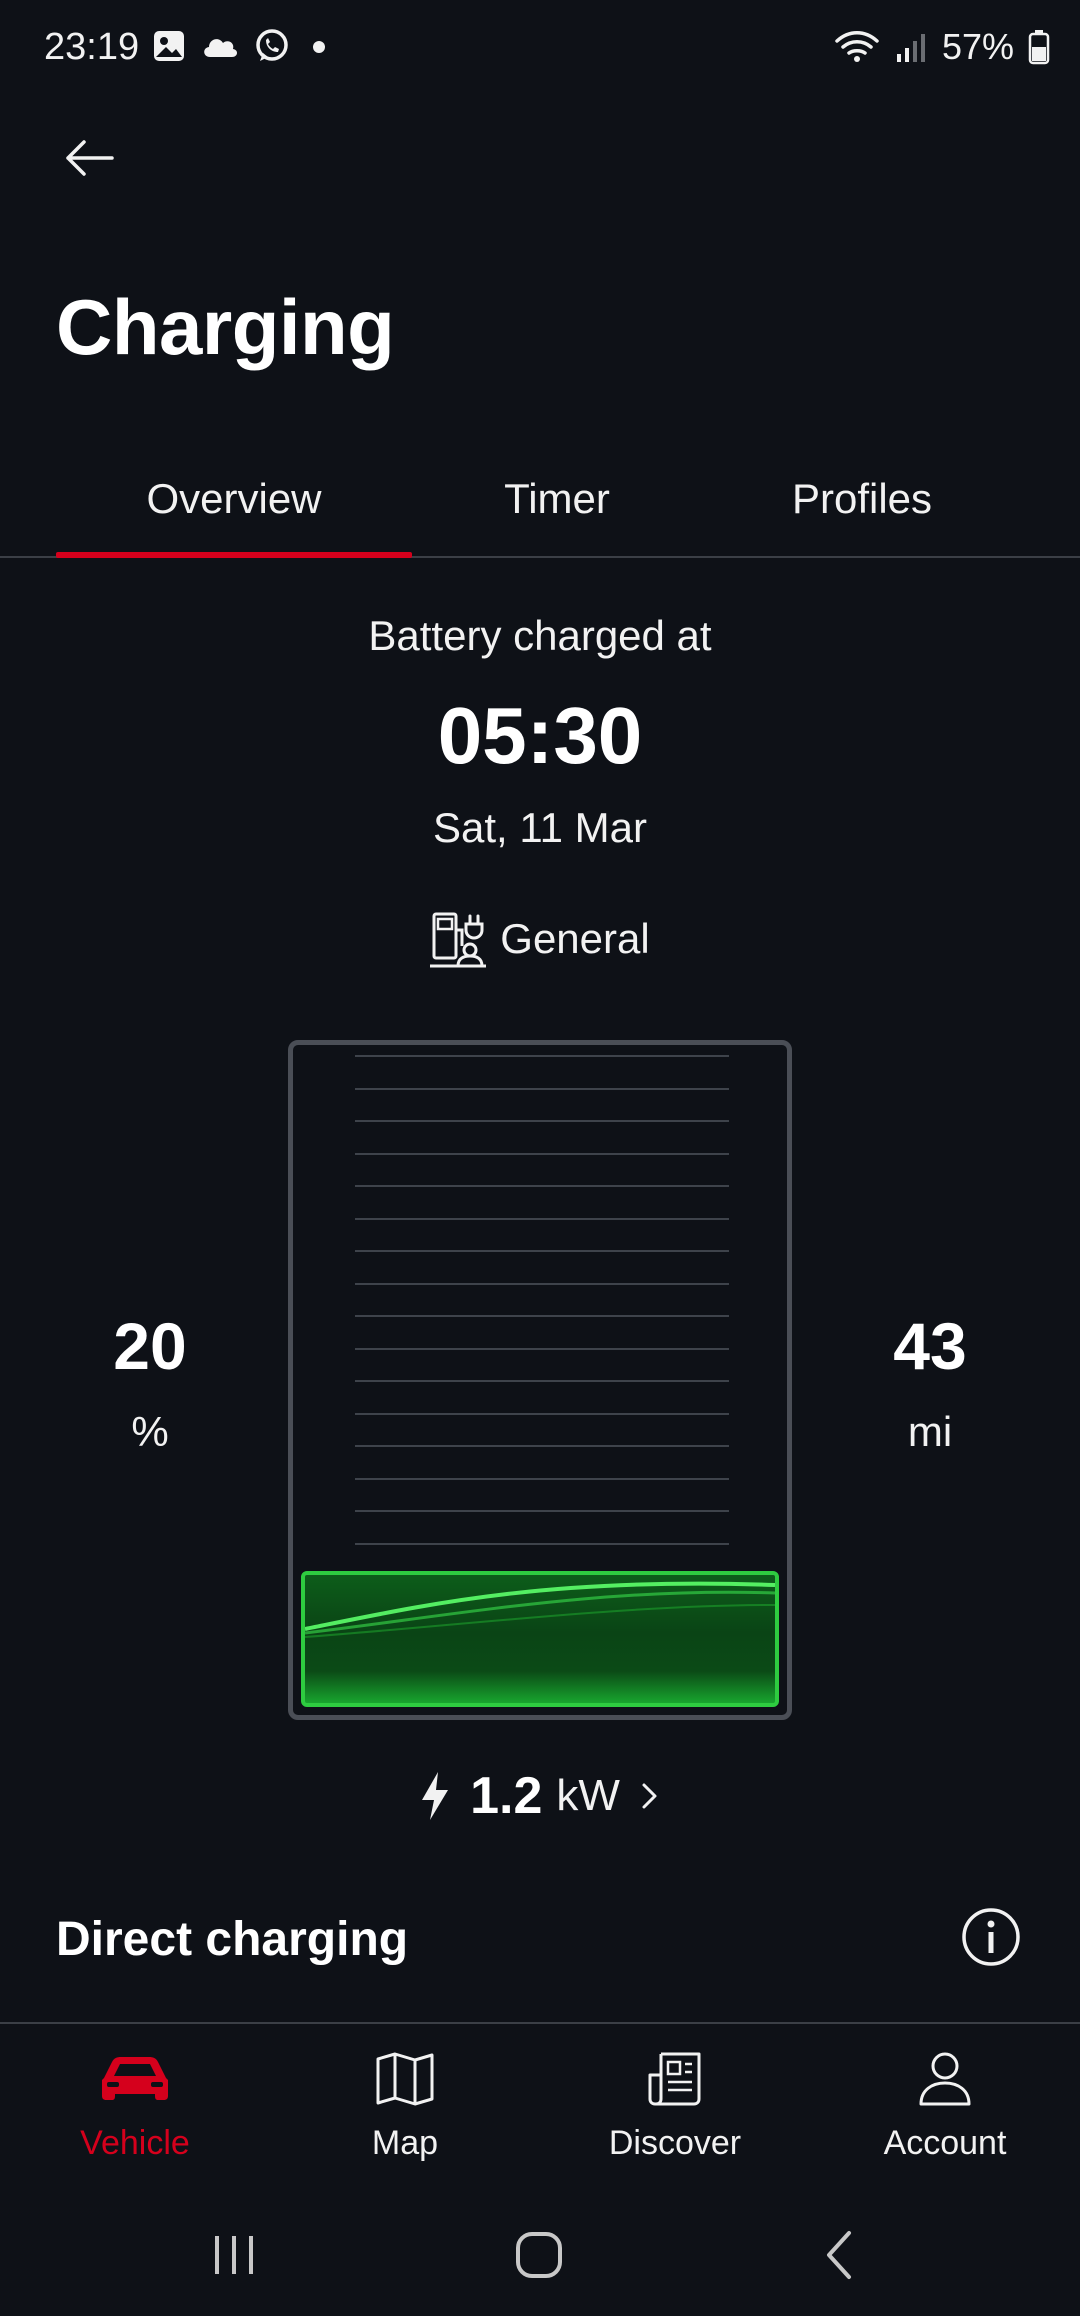 This screenshot has height=2316, width=1080. I want to click on power-unit: kW, so click(588, 1795).